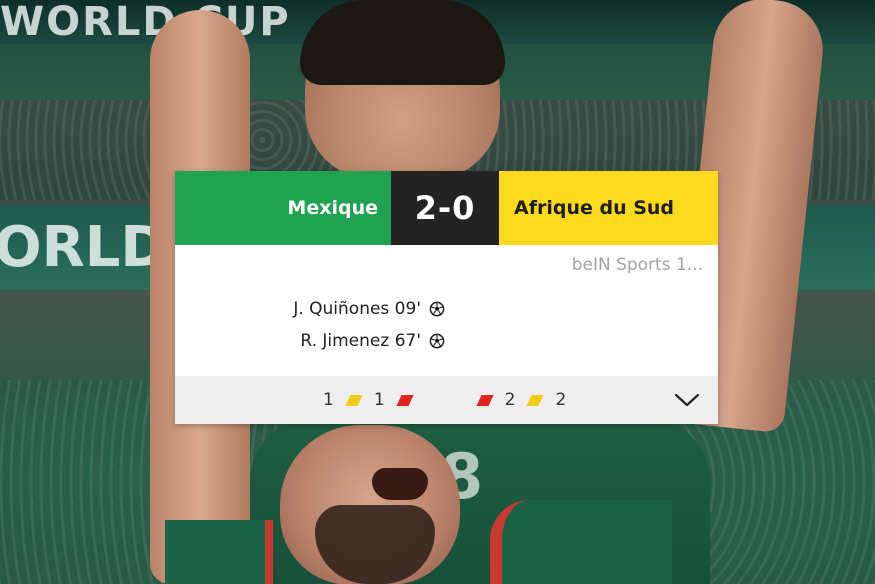 The image size is (875, 584). What do you see at coordinates (83, 247) in the screenshot?
I see `banner-mid-text: ORLD` at bounding box center [83, 247].